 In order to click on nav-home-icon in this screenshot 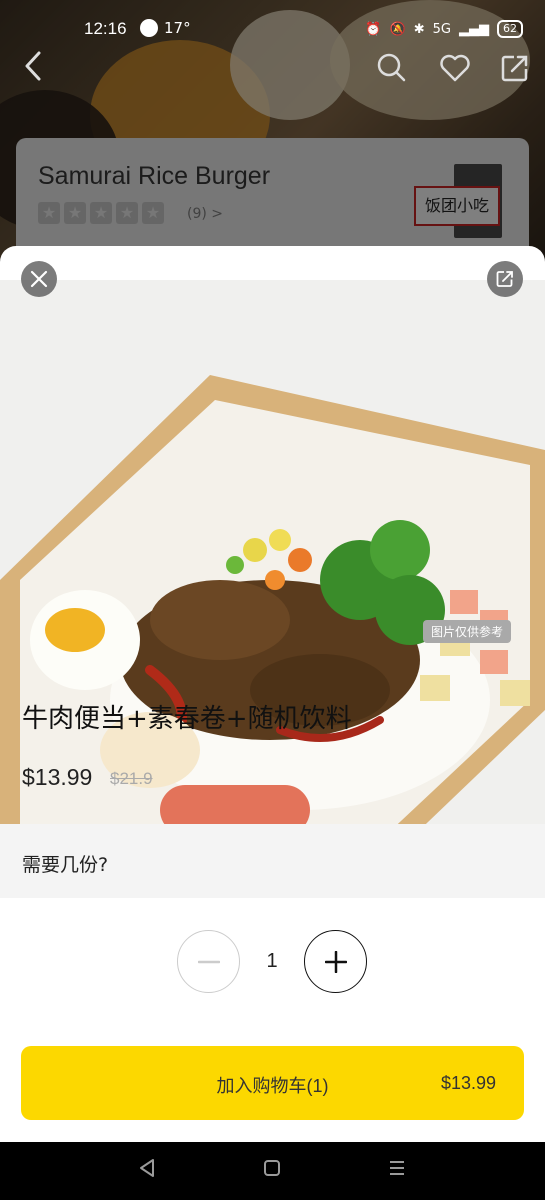, I will do `click(272, 1170)`.